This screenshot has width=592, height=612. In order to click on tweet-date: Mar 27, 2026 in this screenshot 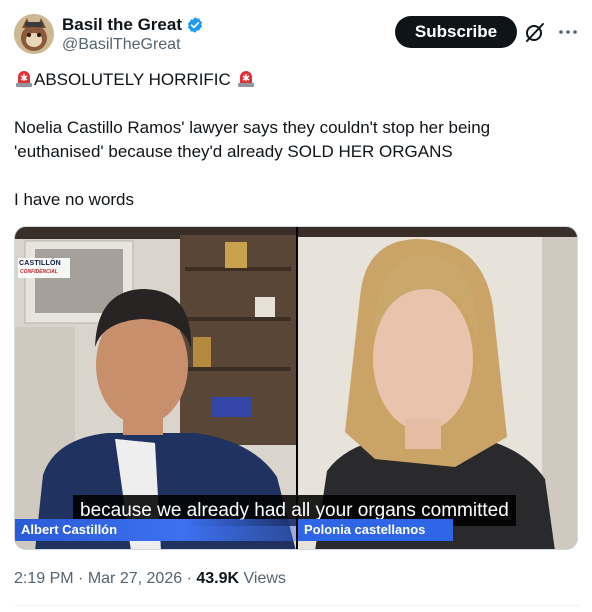, I will do `click(135, 578)`.